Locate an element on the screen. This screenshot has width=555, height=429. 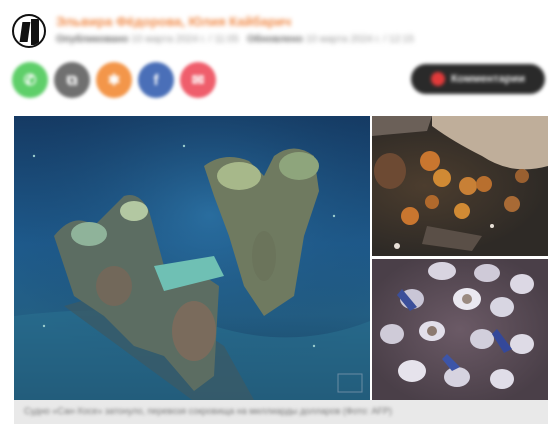
whatsapp-icon: ✆ is located at coordinates (30, 80).